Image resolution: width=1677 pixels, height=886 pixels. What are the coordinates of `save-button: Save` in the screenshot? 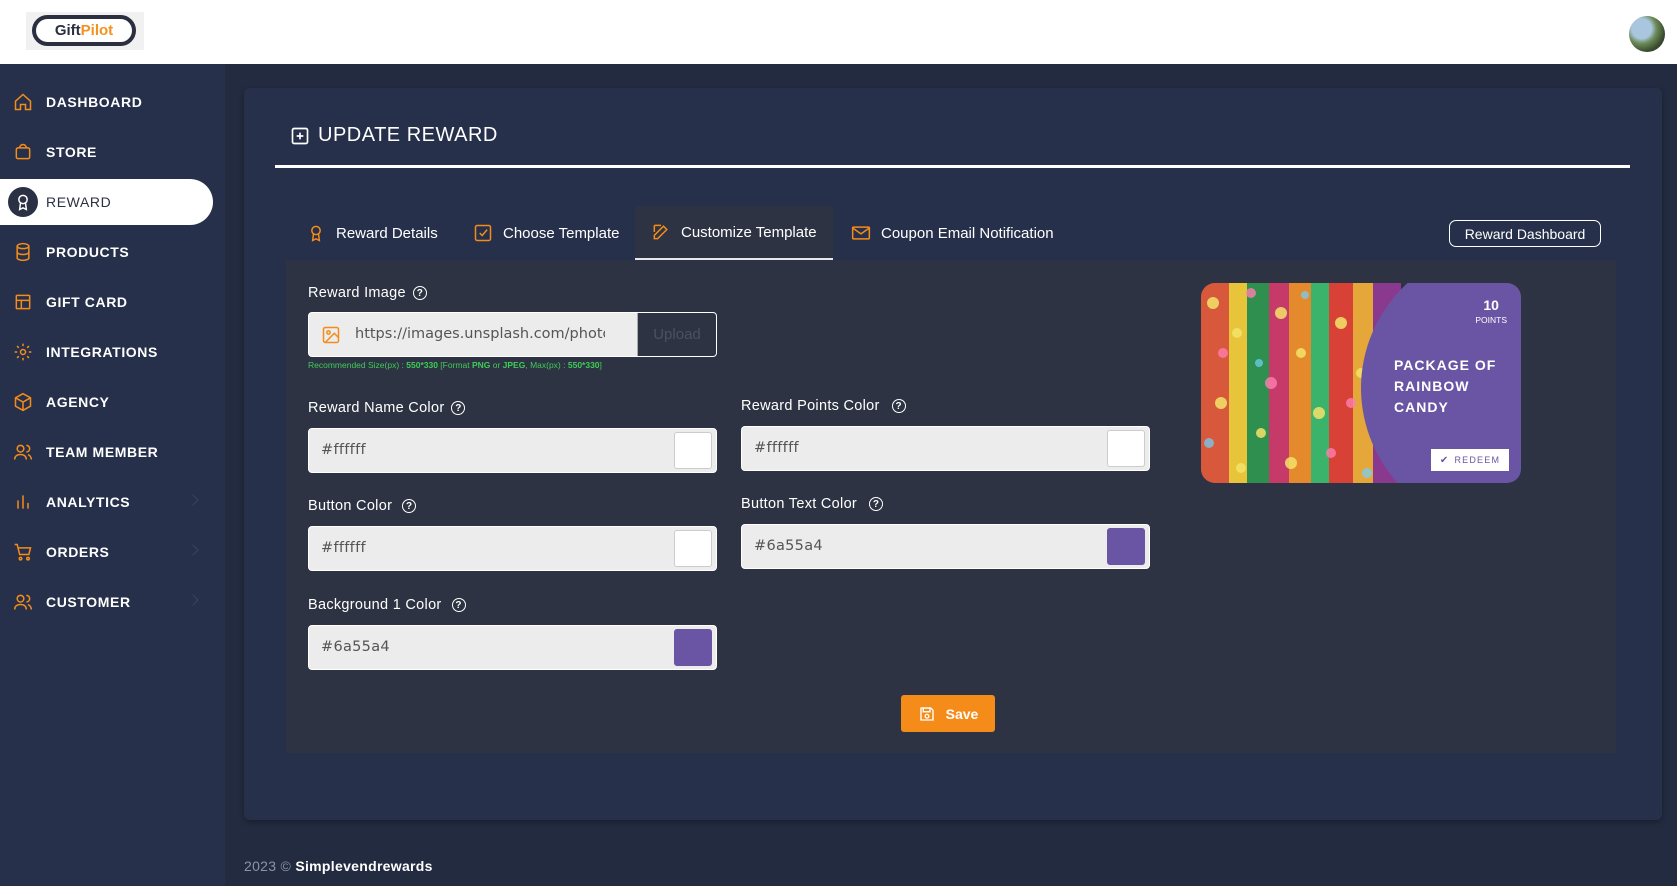 It's located at (948, 713).